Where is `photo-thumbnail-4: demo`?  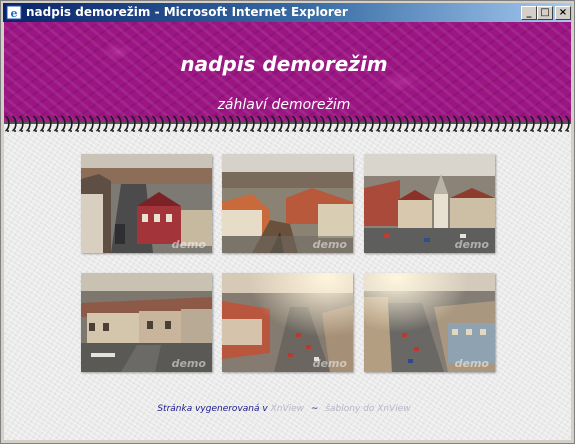
photo-thumbnail-4: demo is located at coordinates (146, 322).